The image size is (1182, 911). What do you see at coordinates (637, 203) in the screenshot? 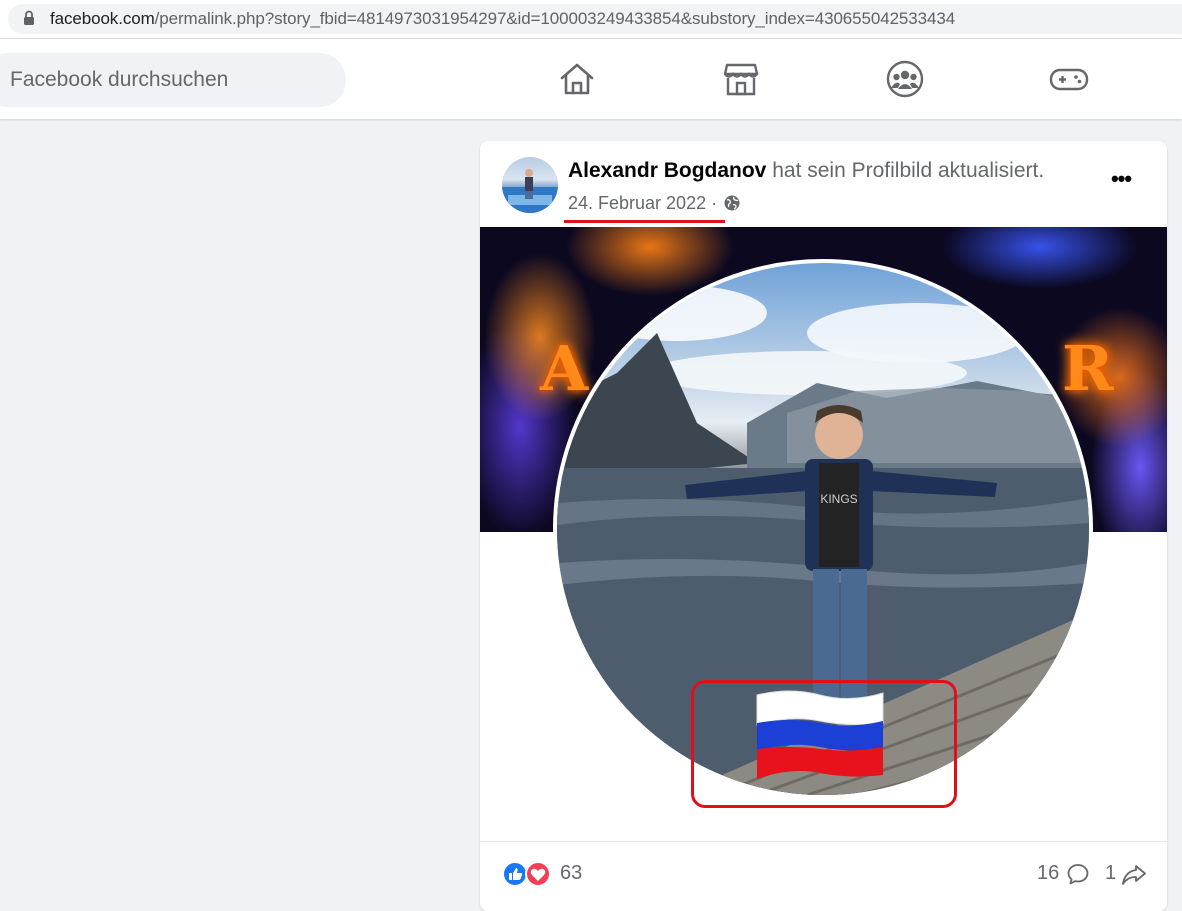
I see `post-date-link: 24. Februar 2022` at bounding box center [637, 203].